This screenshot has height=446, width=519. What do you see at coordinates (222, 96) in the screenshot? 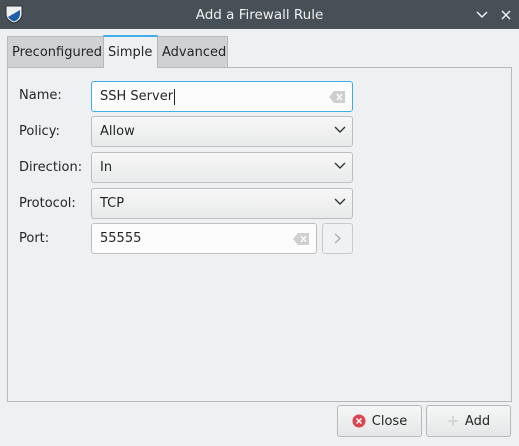
I see `name-input: SSH Server` at bounding box center [222, 96].